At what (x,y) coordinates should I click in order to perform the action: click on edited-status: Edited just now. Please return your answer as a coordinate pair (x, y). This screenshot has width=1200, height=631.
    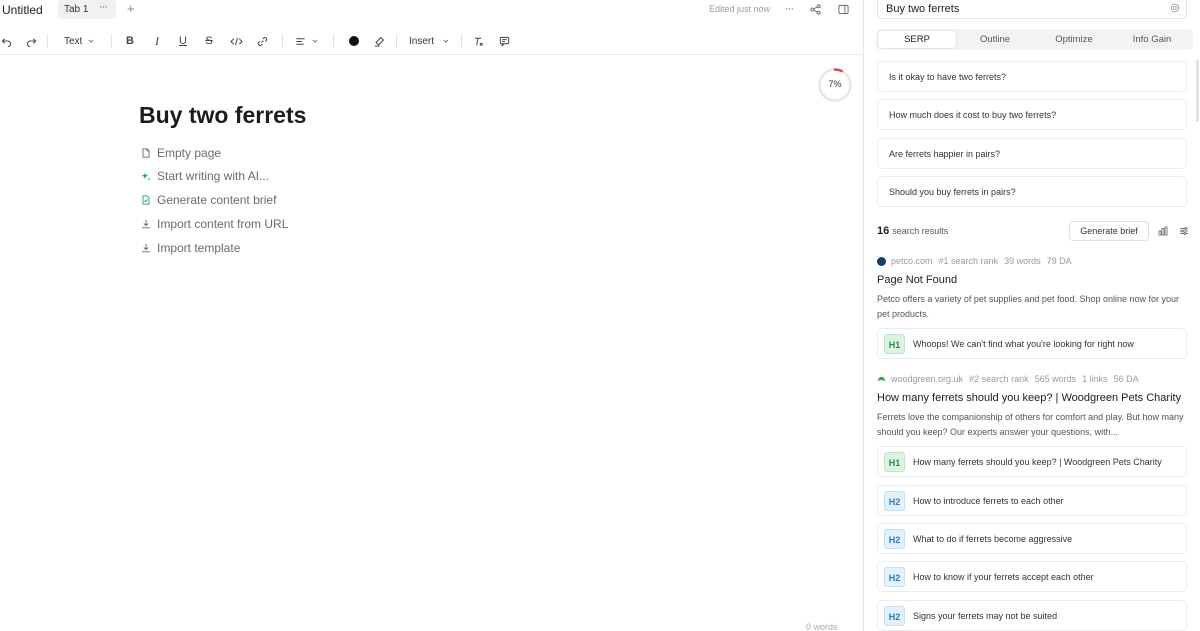
    Looking at the image, I should click on (740, 9).